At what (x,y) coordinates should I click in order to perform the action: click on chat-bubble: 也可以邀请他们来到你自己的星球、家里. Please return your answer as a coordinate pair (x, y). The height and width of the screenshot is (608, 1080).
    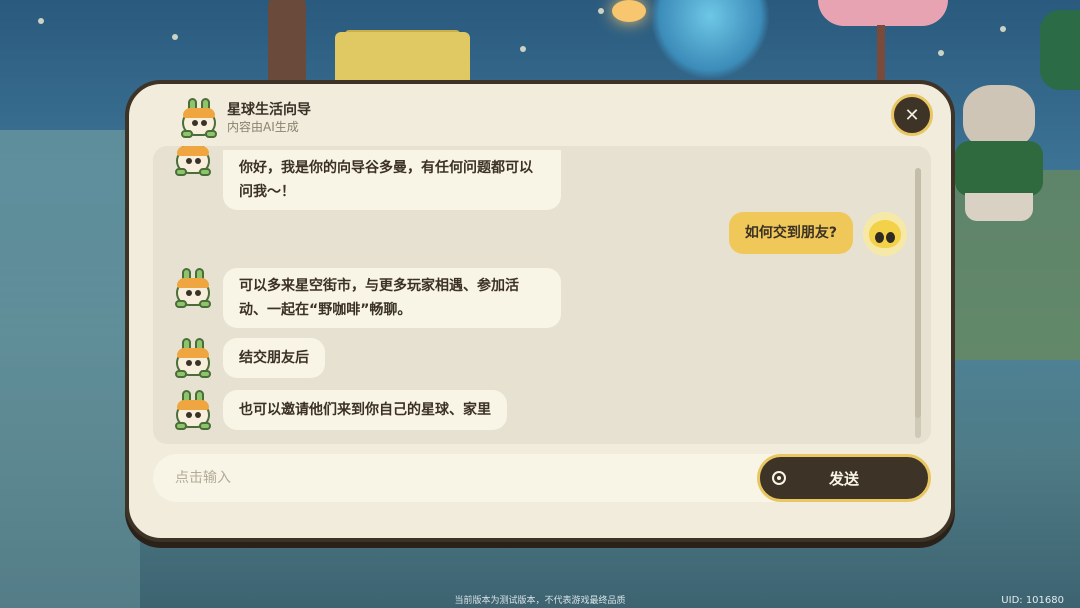
    Looking at the image, I should click on (365, 410).